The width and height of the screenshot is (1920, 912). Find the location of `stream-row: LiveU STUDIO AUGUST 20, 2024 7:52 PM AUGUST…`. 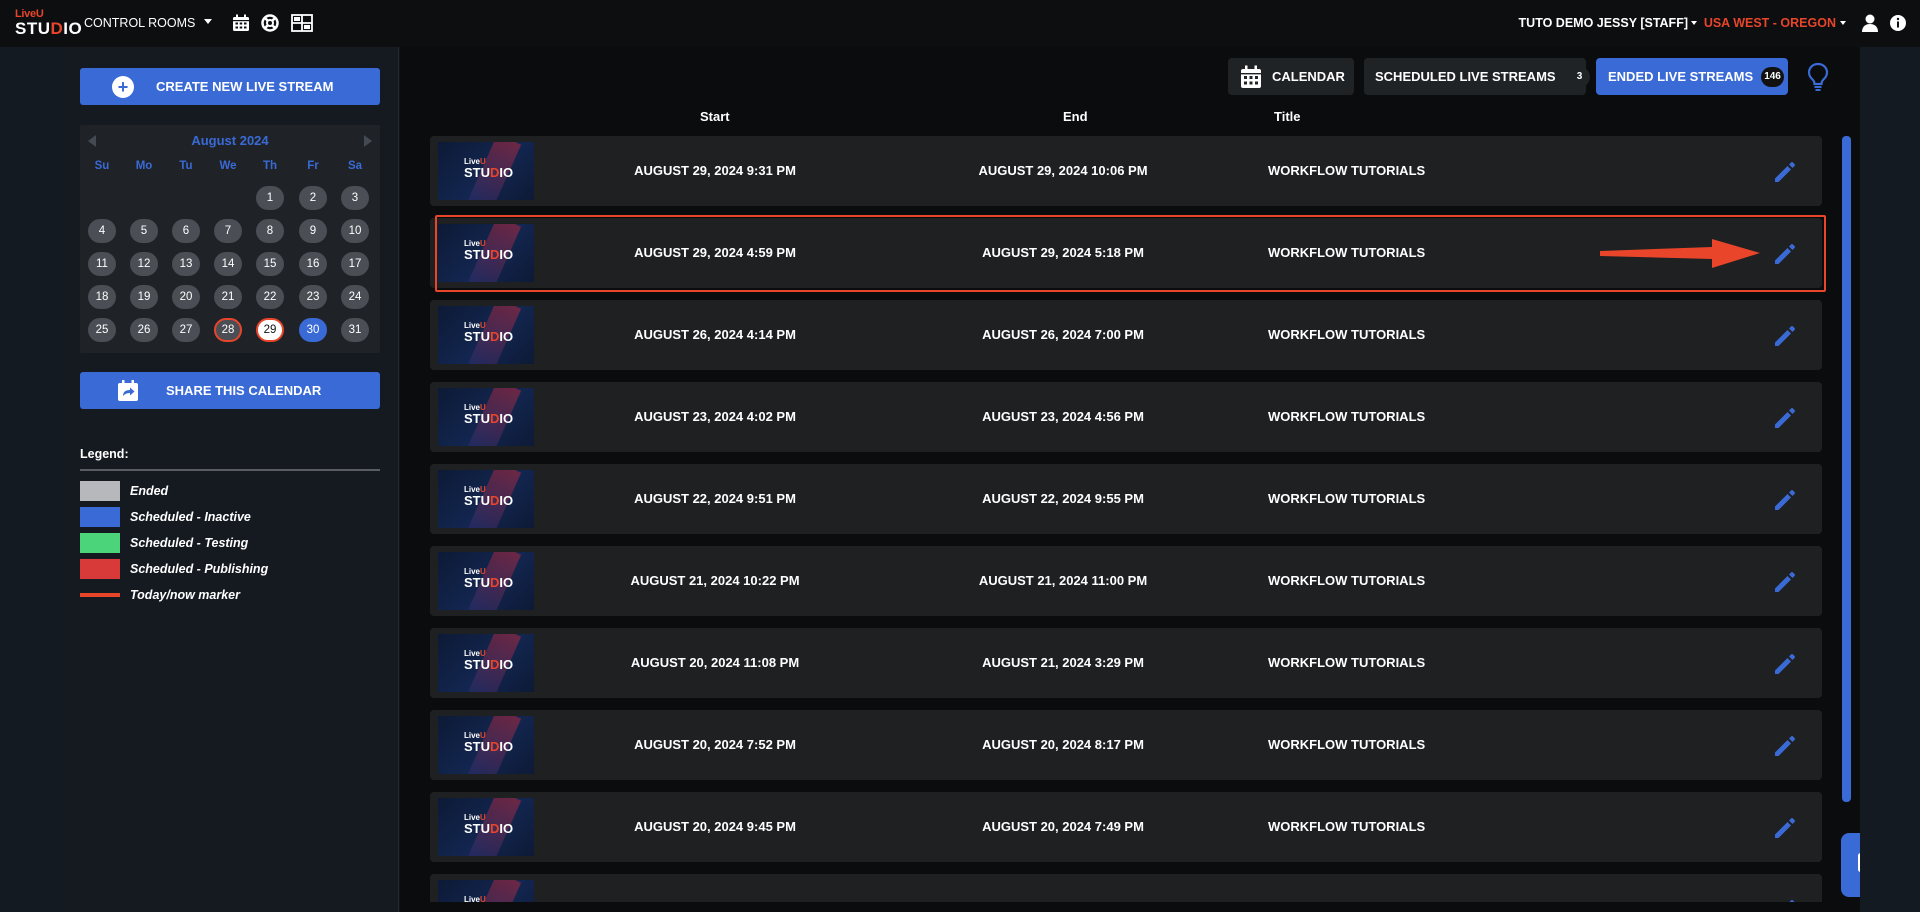

stream-row: LiveU STUDIO AUGUST 20, 2024 7:52 PM AUGUST… is located at coordinates (1126, 745).